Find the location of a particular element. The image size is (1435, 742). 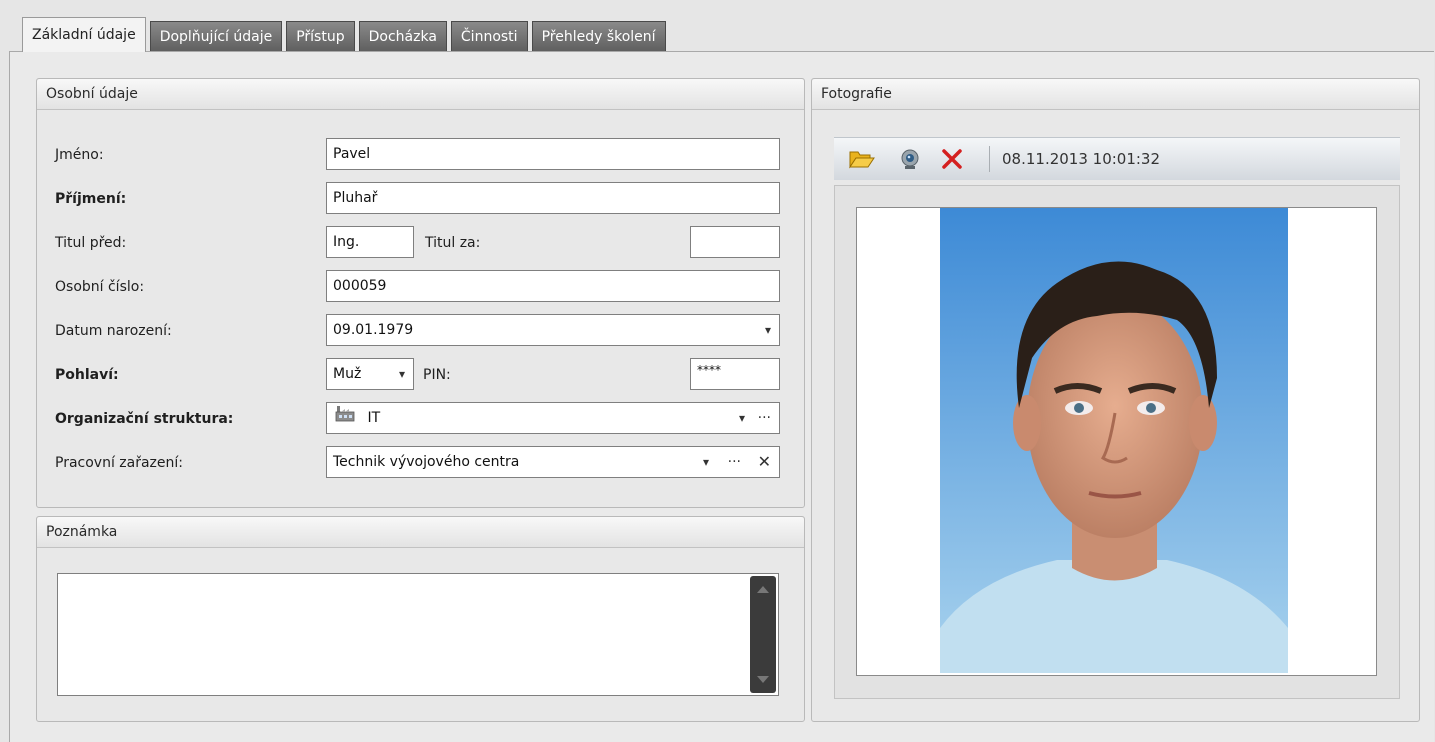

pracovni-zarazeni-label: Pracovní zařazení: is located at coordinates (119, 463).